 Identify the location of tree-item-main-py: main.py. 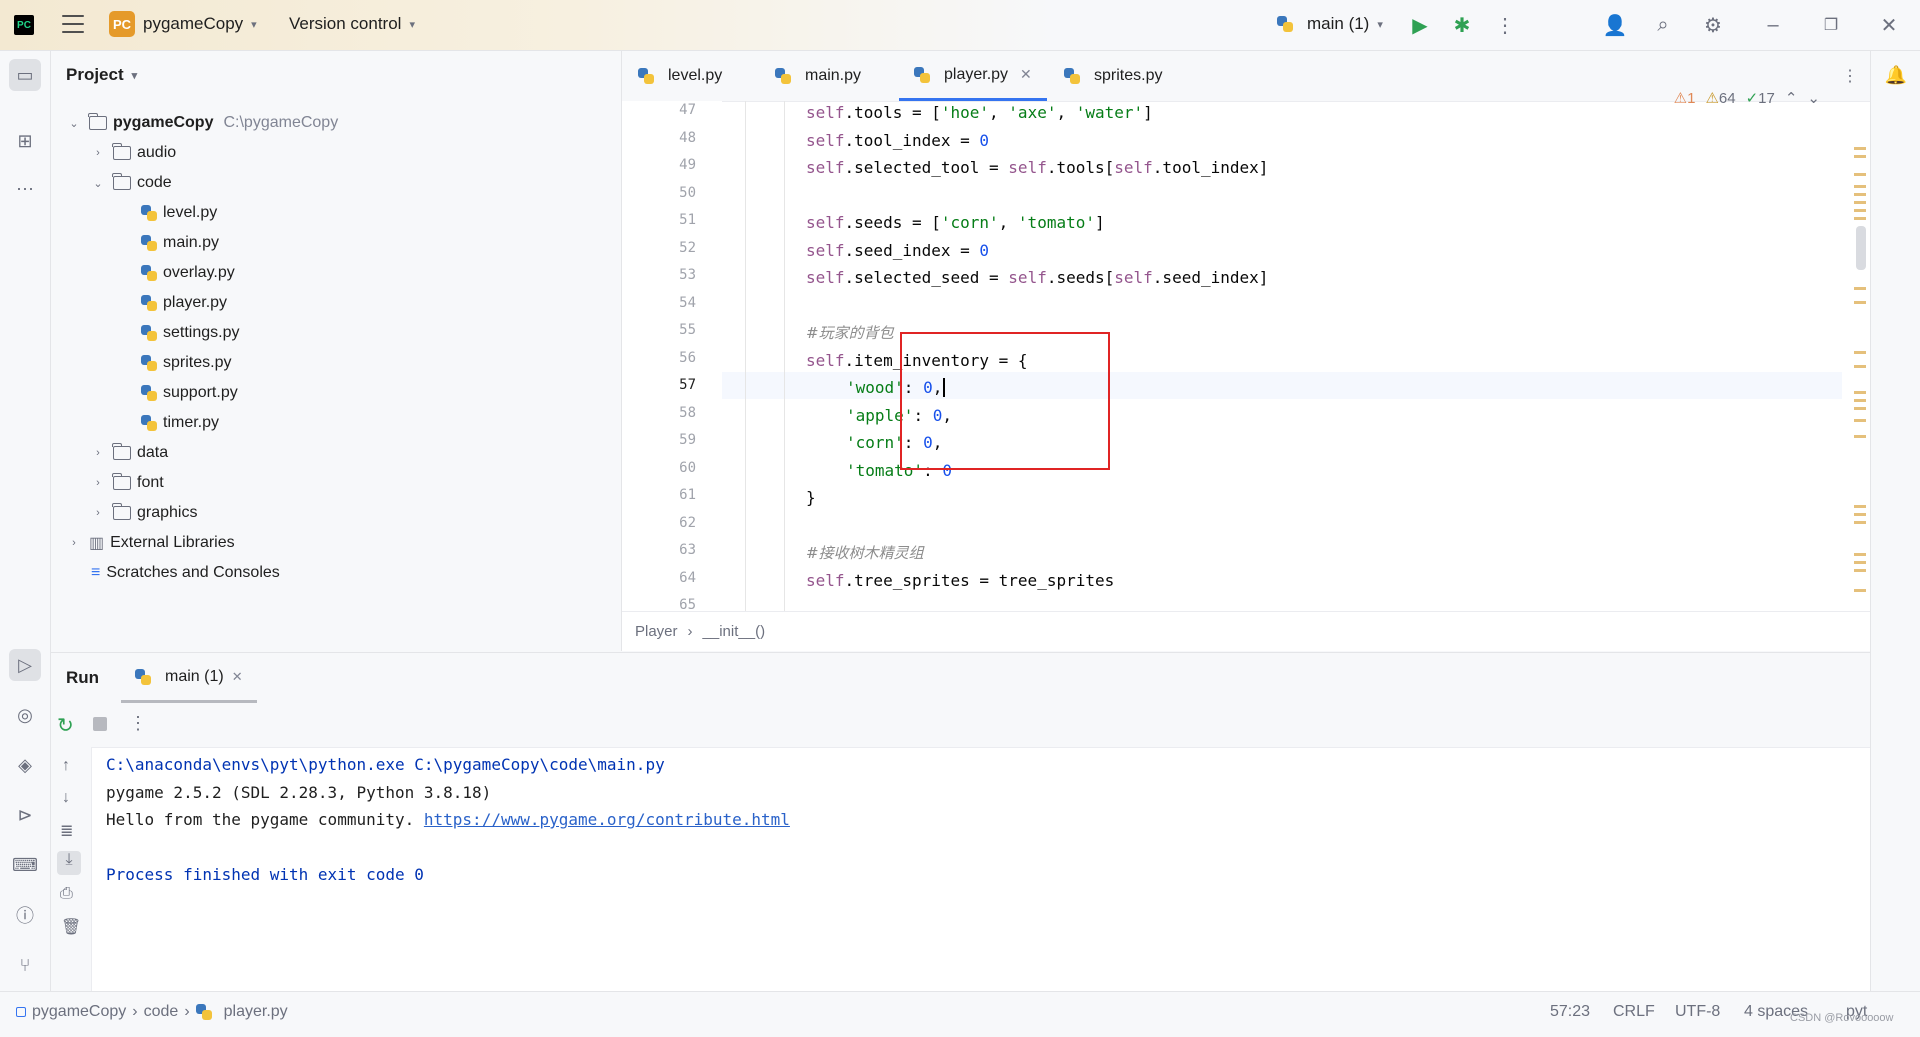
(180, 243).